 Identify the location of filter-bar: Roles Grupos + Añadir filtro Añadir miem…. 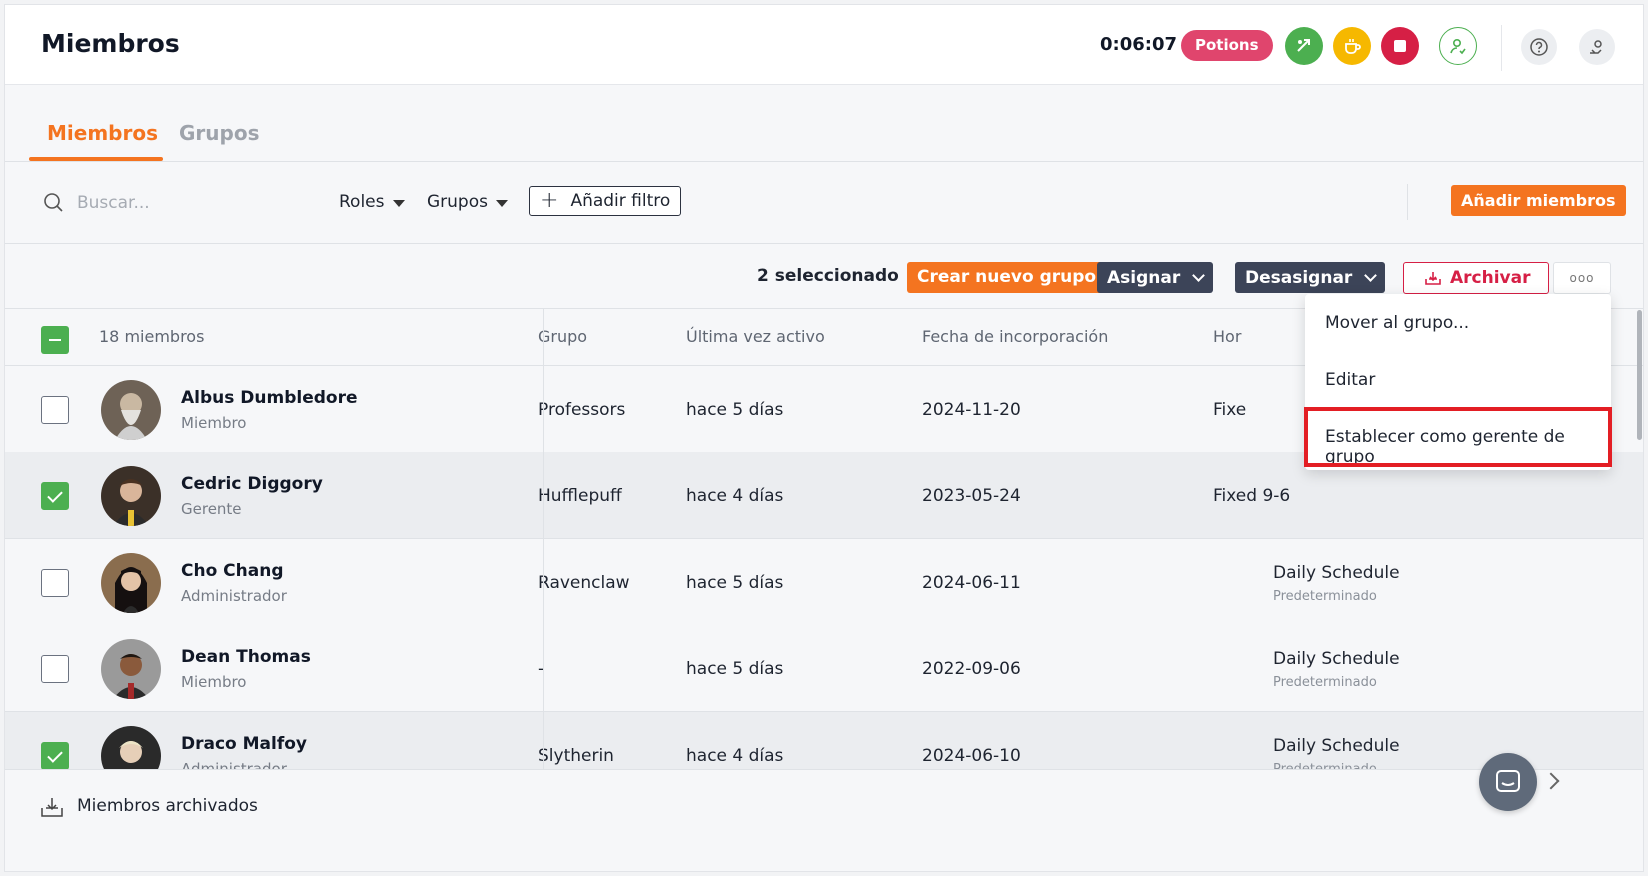
(824, 203).